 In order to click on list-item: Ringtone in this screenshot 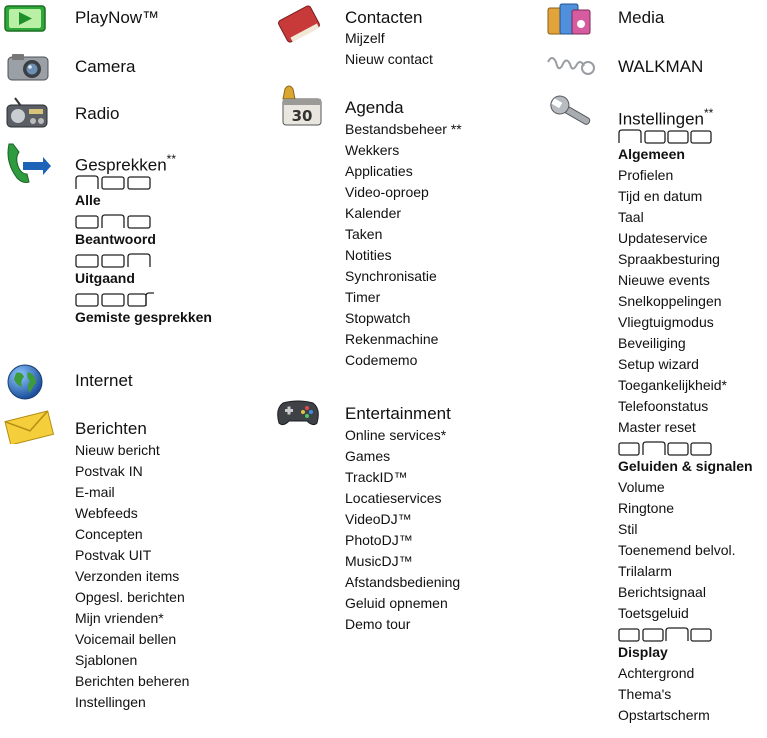, I will do `click(685, 508)`.